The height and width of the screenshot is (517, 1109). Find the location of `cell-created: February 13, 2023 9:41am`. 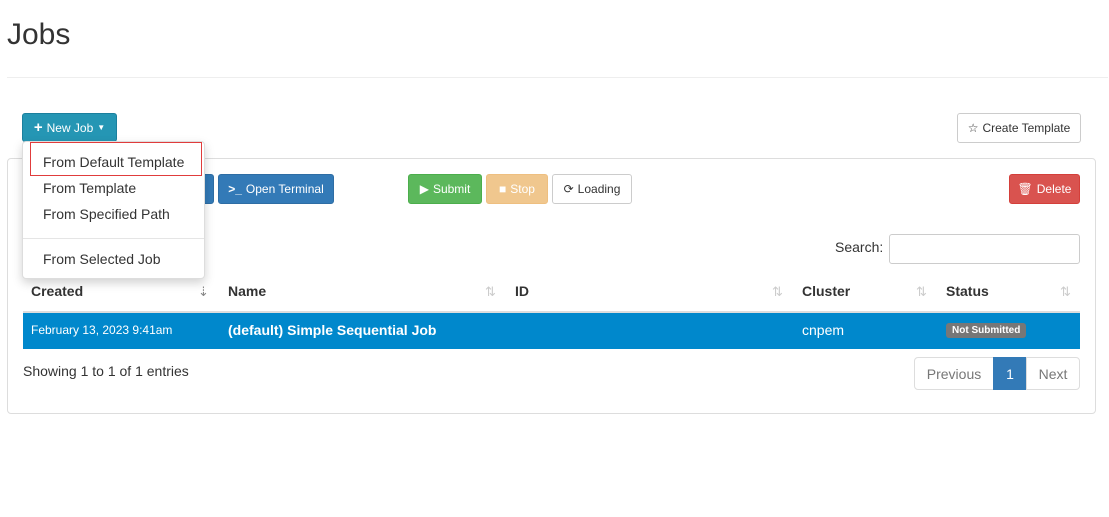

cell-created: February 13, 2023 9:41am is located at coordinates (102, 330).